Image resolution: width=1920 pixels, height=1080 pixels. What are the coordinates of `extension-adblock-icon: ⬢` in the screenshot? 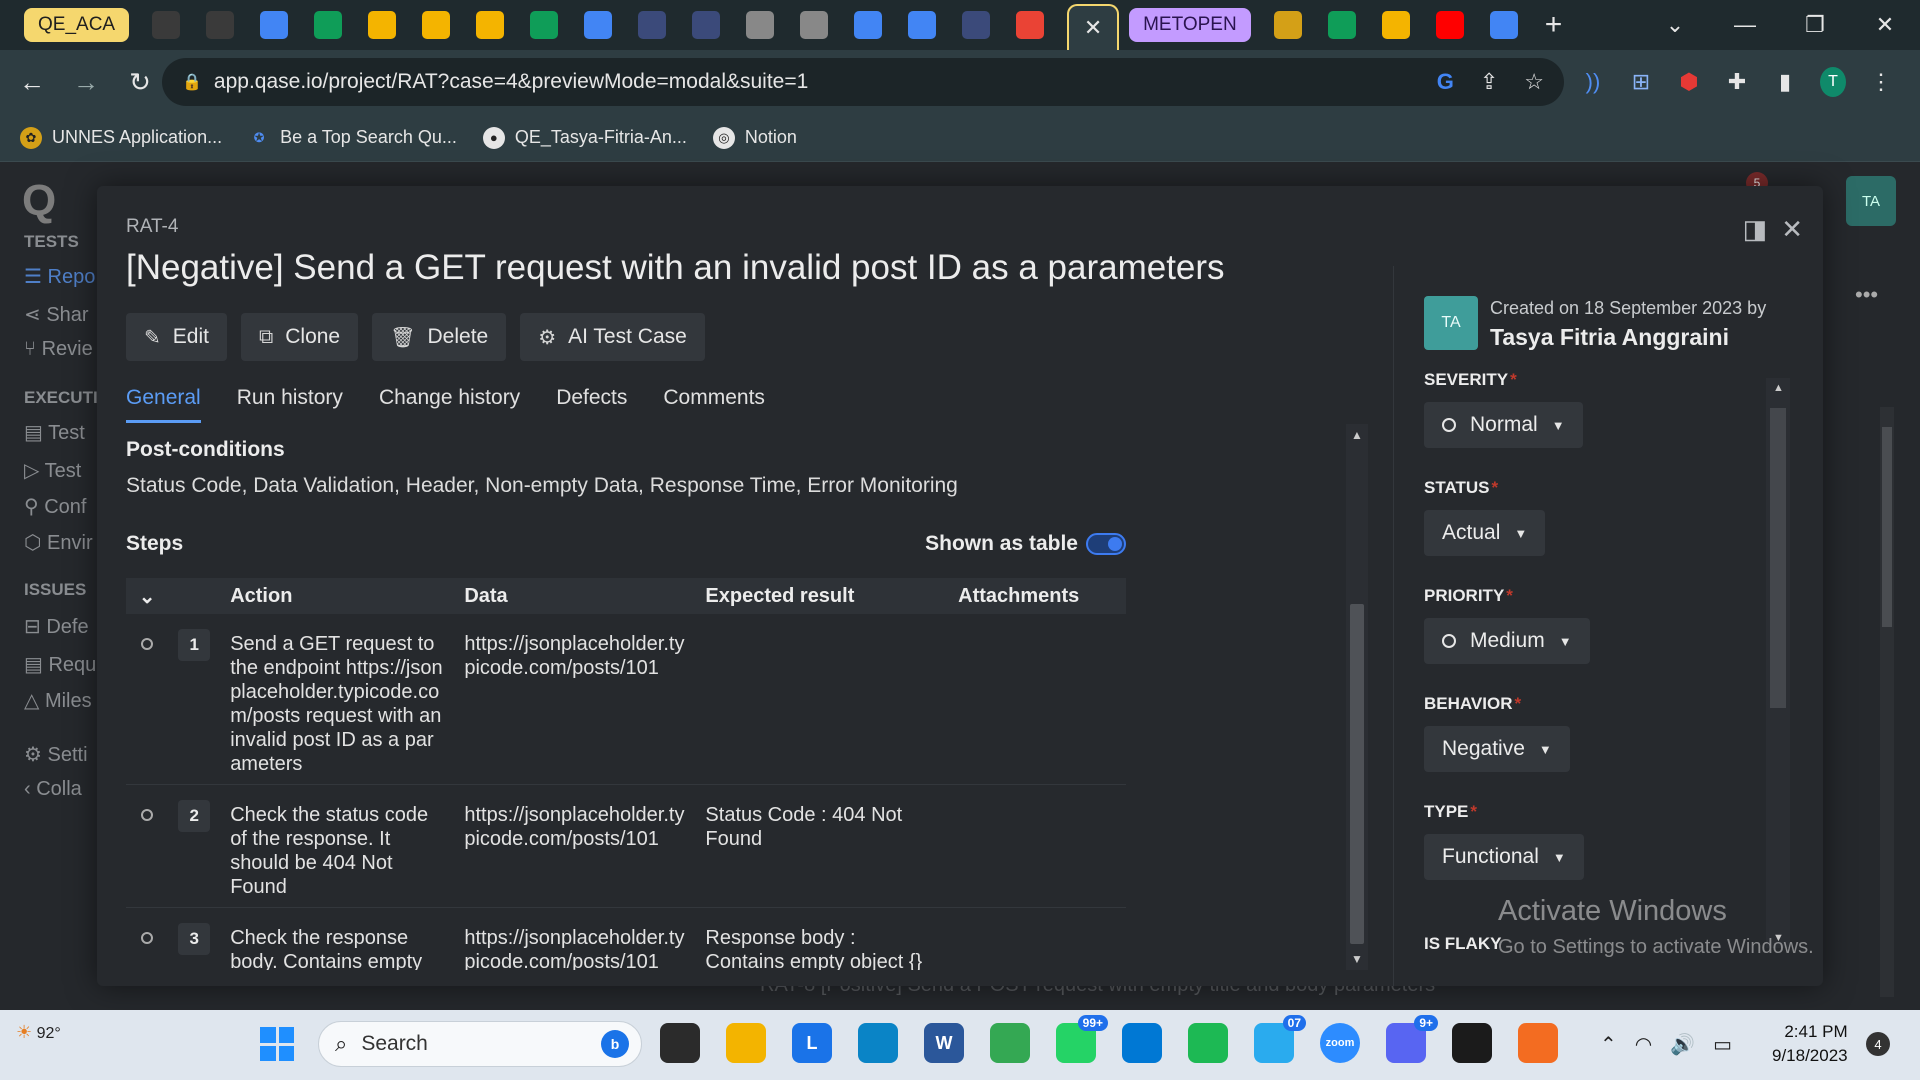 It's located at (1689, 82).